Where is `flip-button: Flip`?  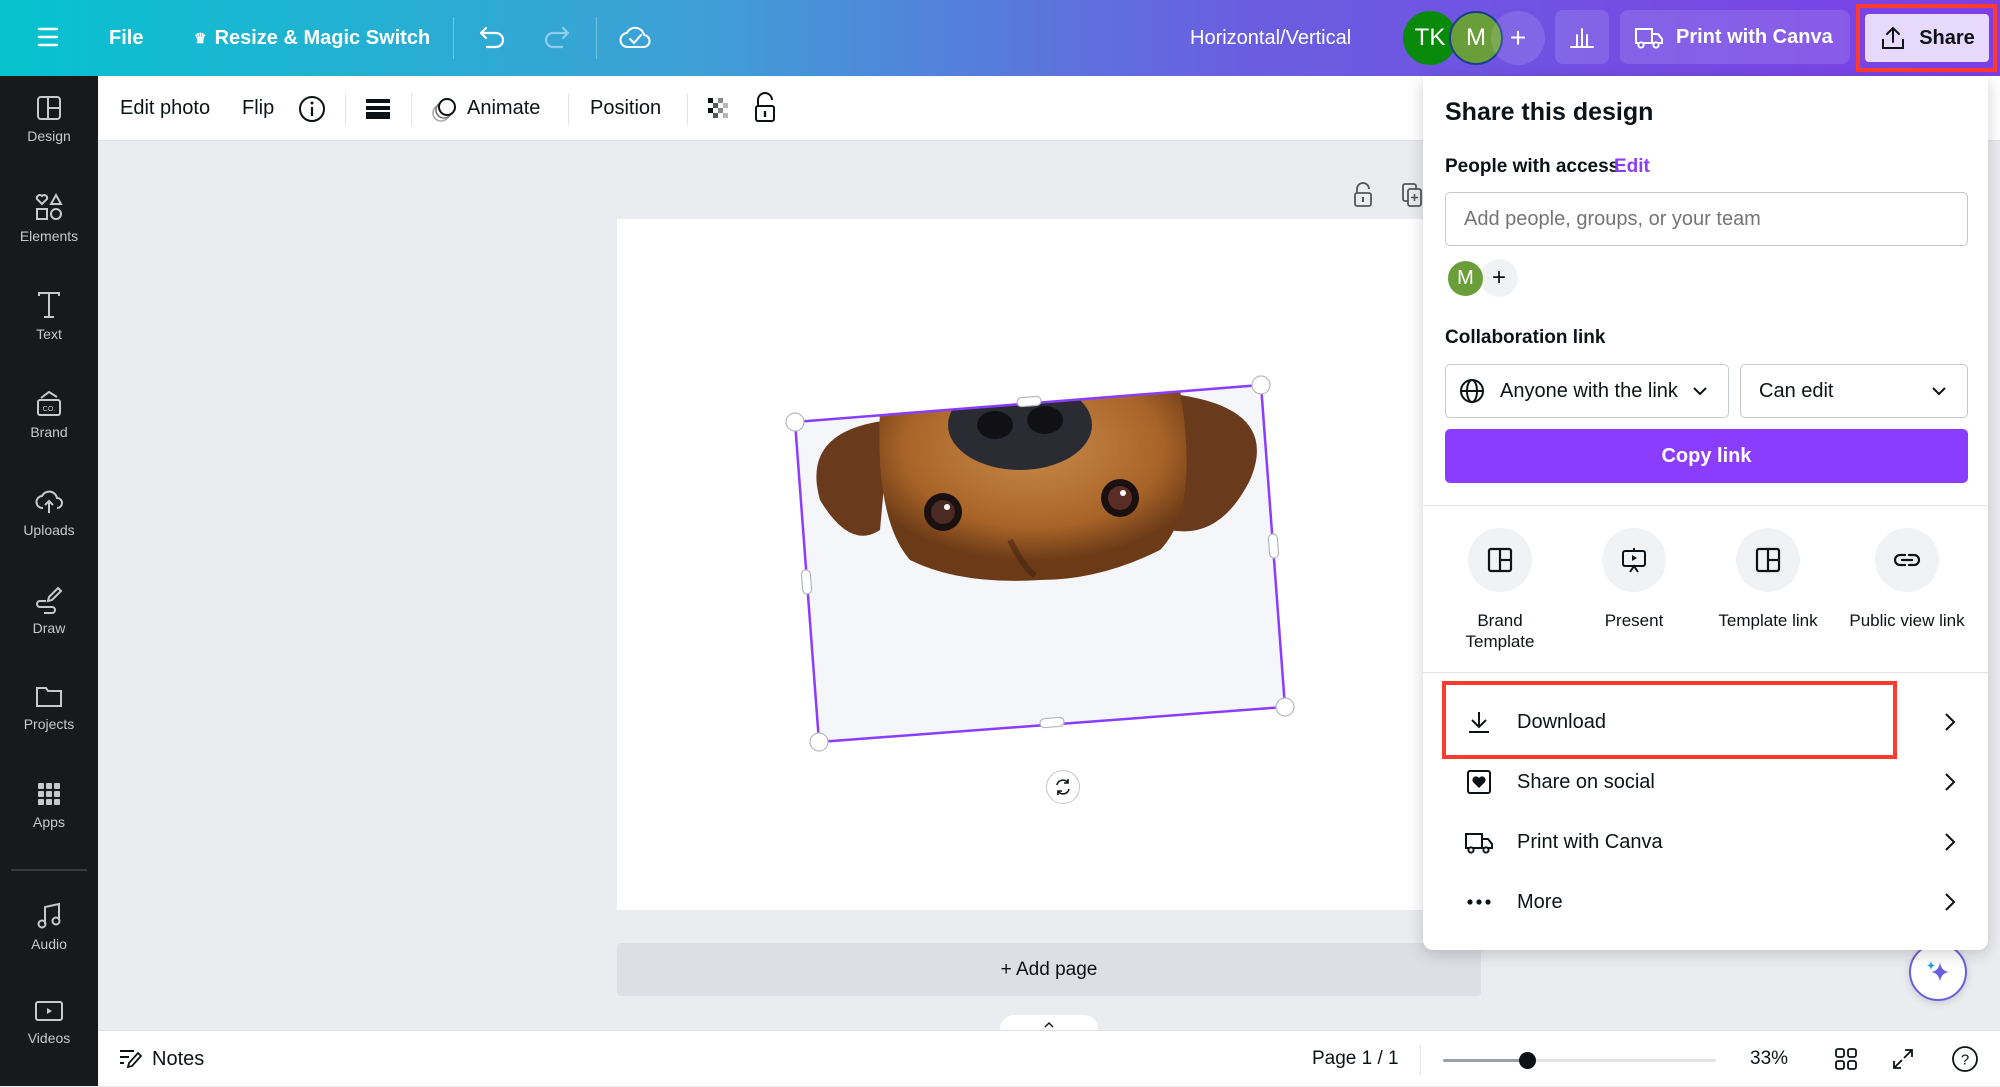 flip-button: Flip is located at coordinates (258, 108).